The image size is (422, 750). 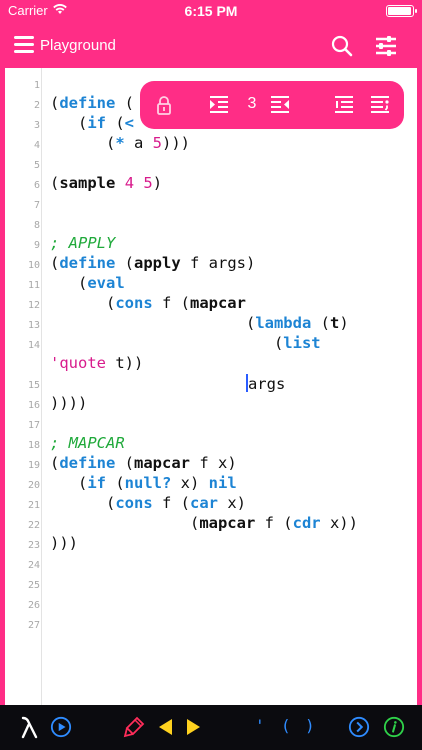 What do you see at coordinates (134, 727) in the screenshot?
I see `marker-icon` at bounding box center [134, 727].